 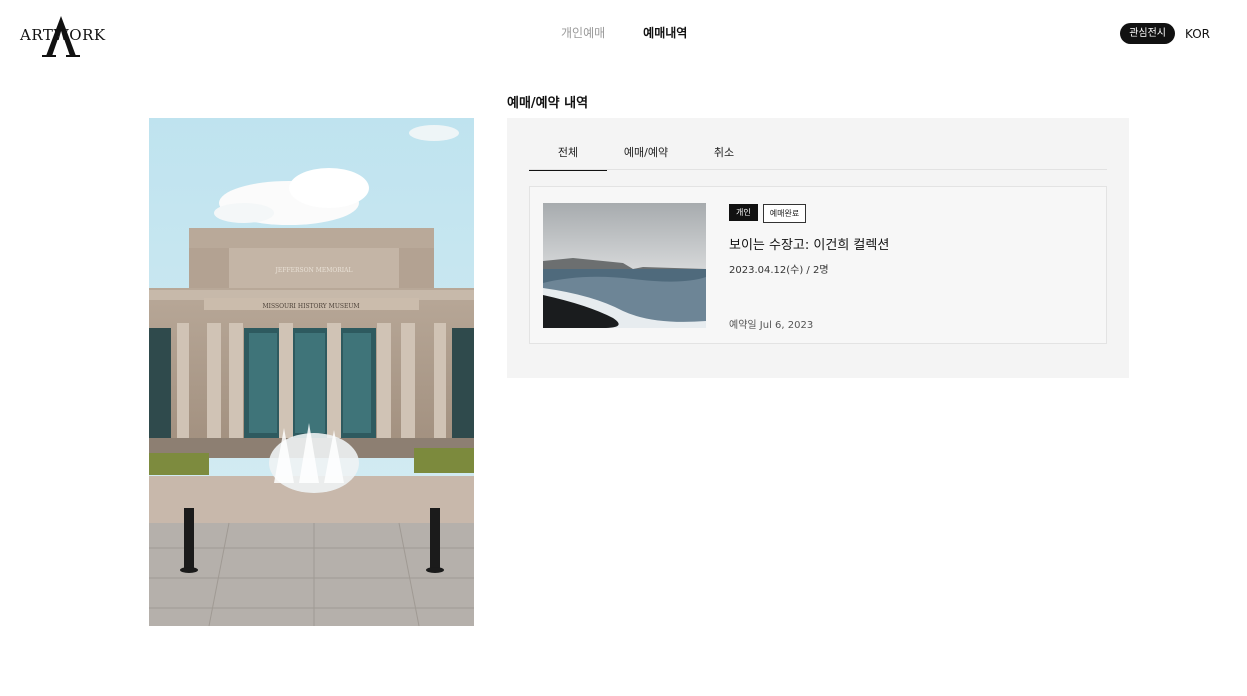 I want to click on exhibition-title: 보이는 수장고: 이건희 컬렉션, so click(x=809, y=243).